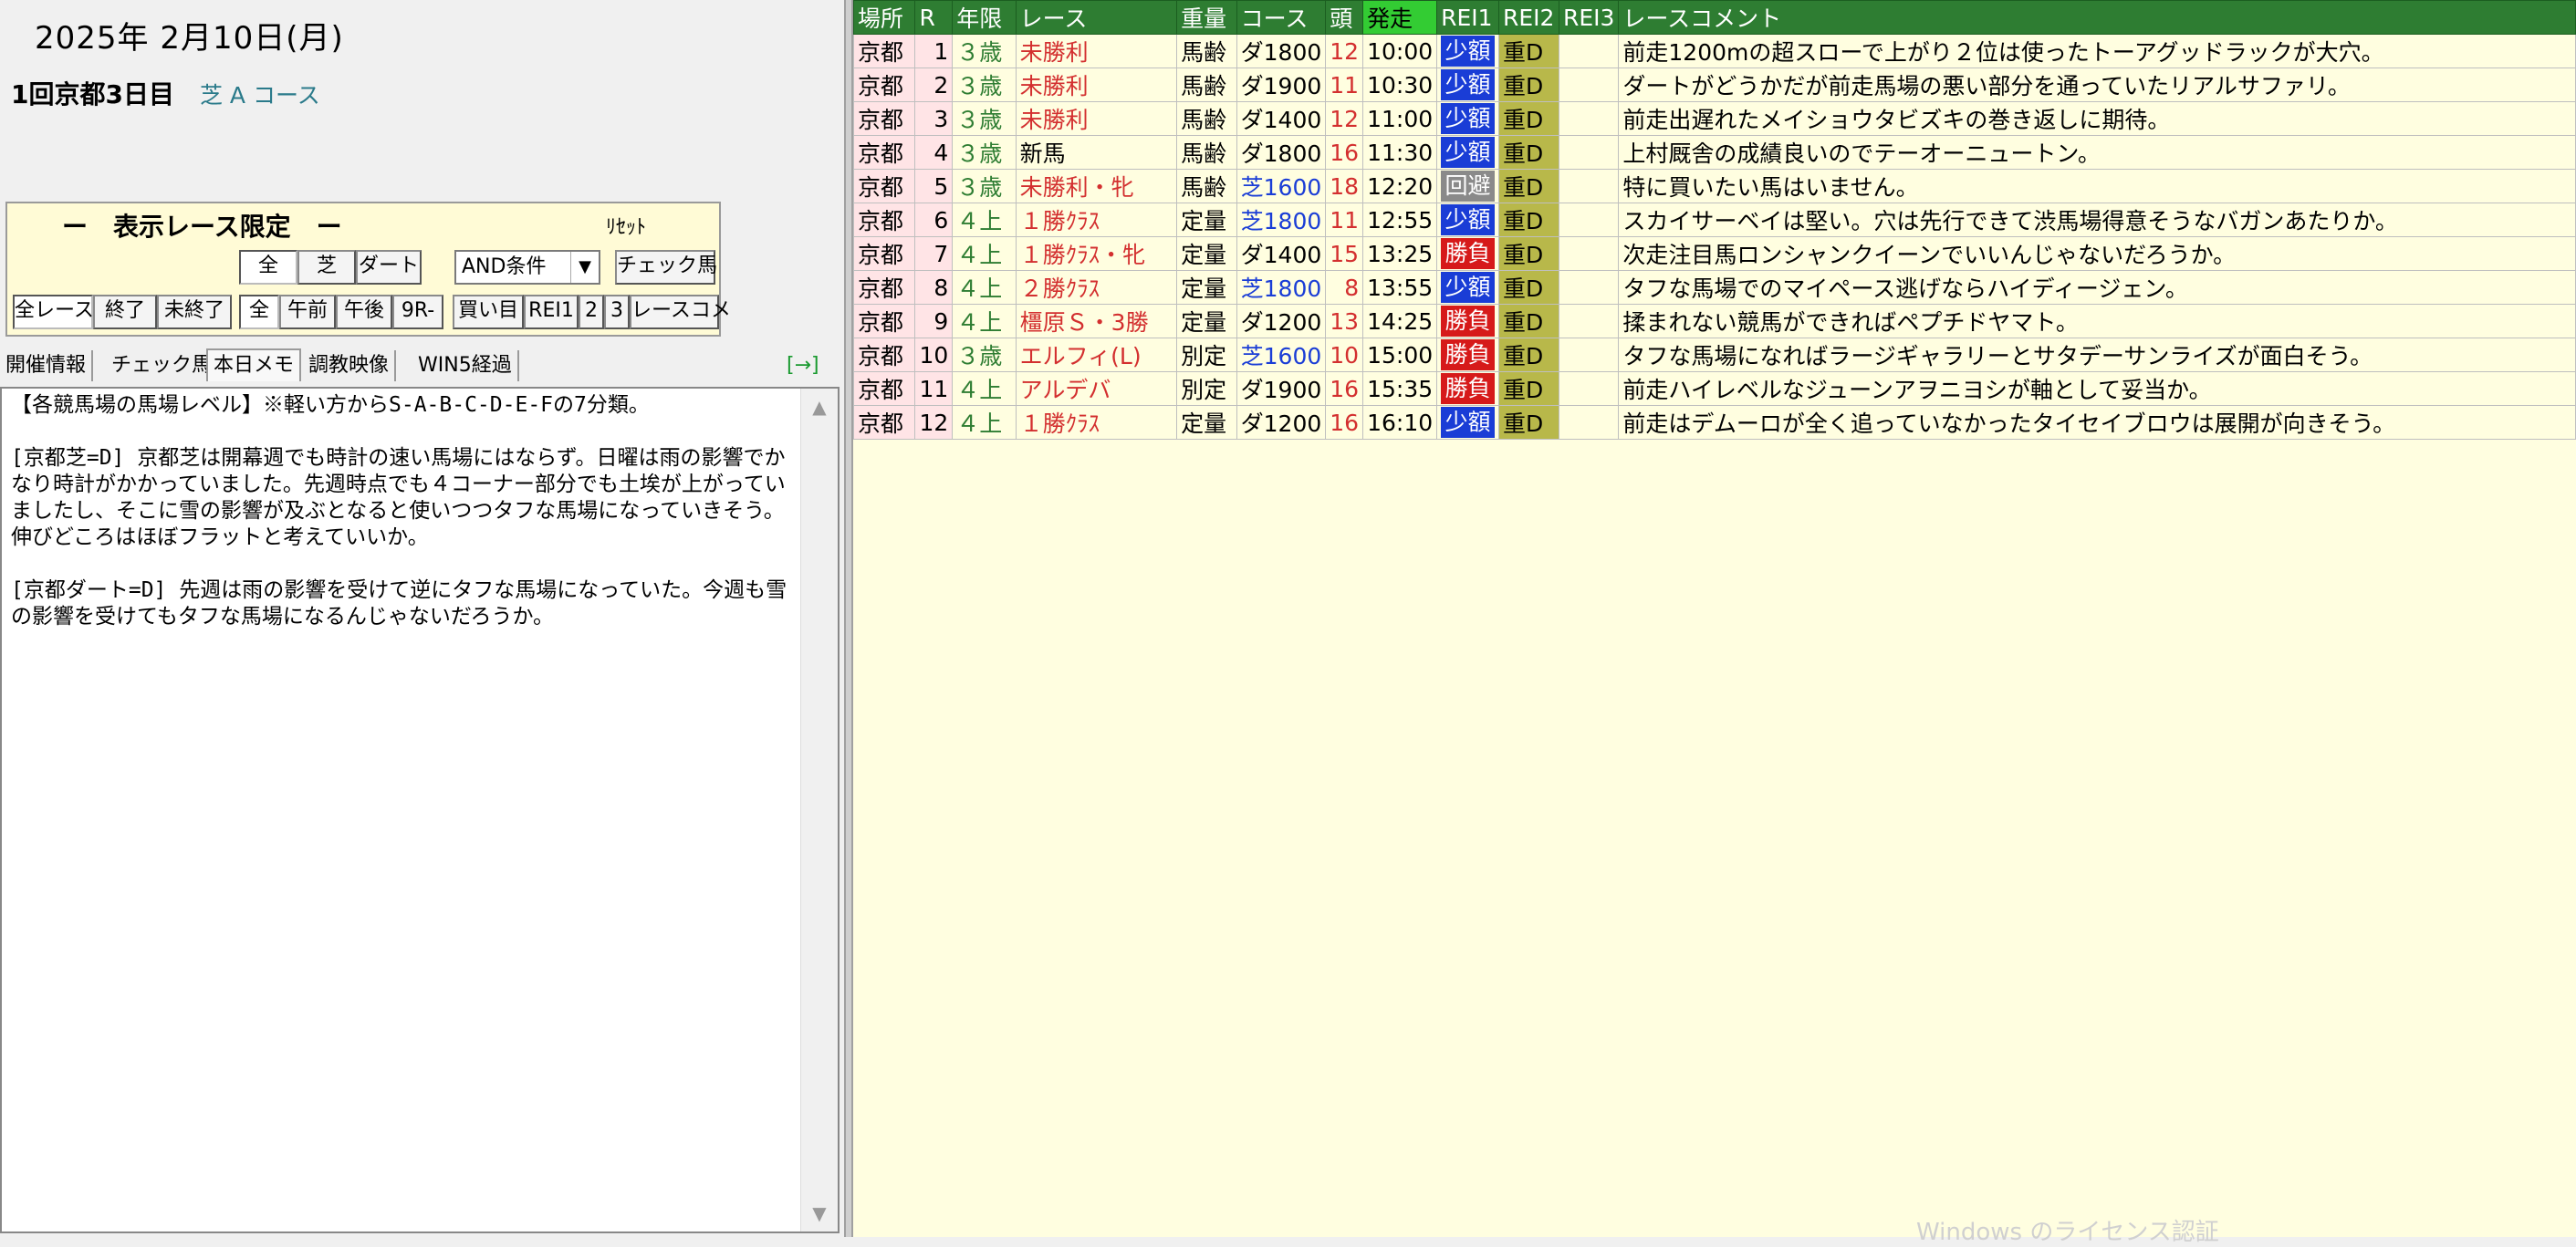 The image size is (2576, 1247). Describe the element at coordinates (47, 365) in the screenshot. I see `tab-meeting-info: 開催情報` at that location.